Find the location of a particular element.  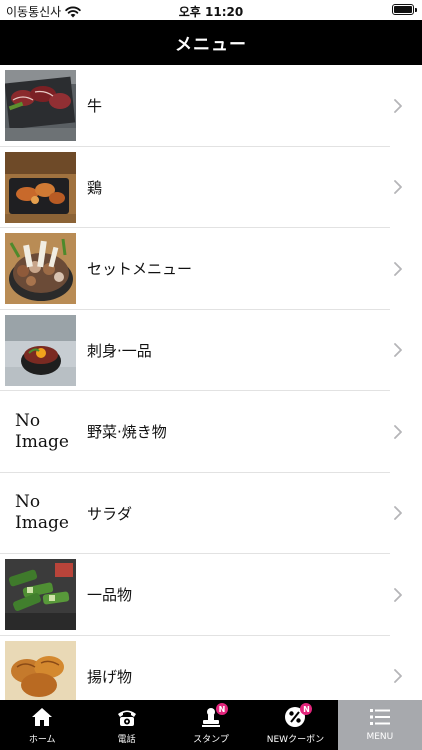

menu-item-label: 鶏 is located at coordinates (95, 187).